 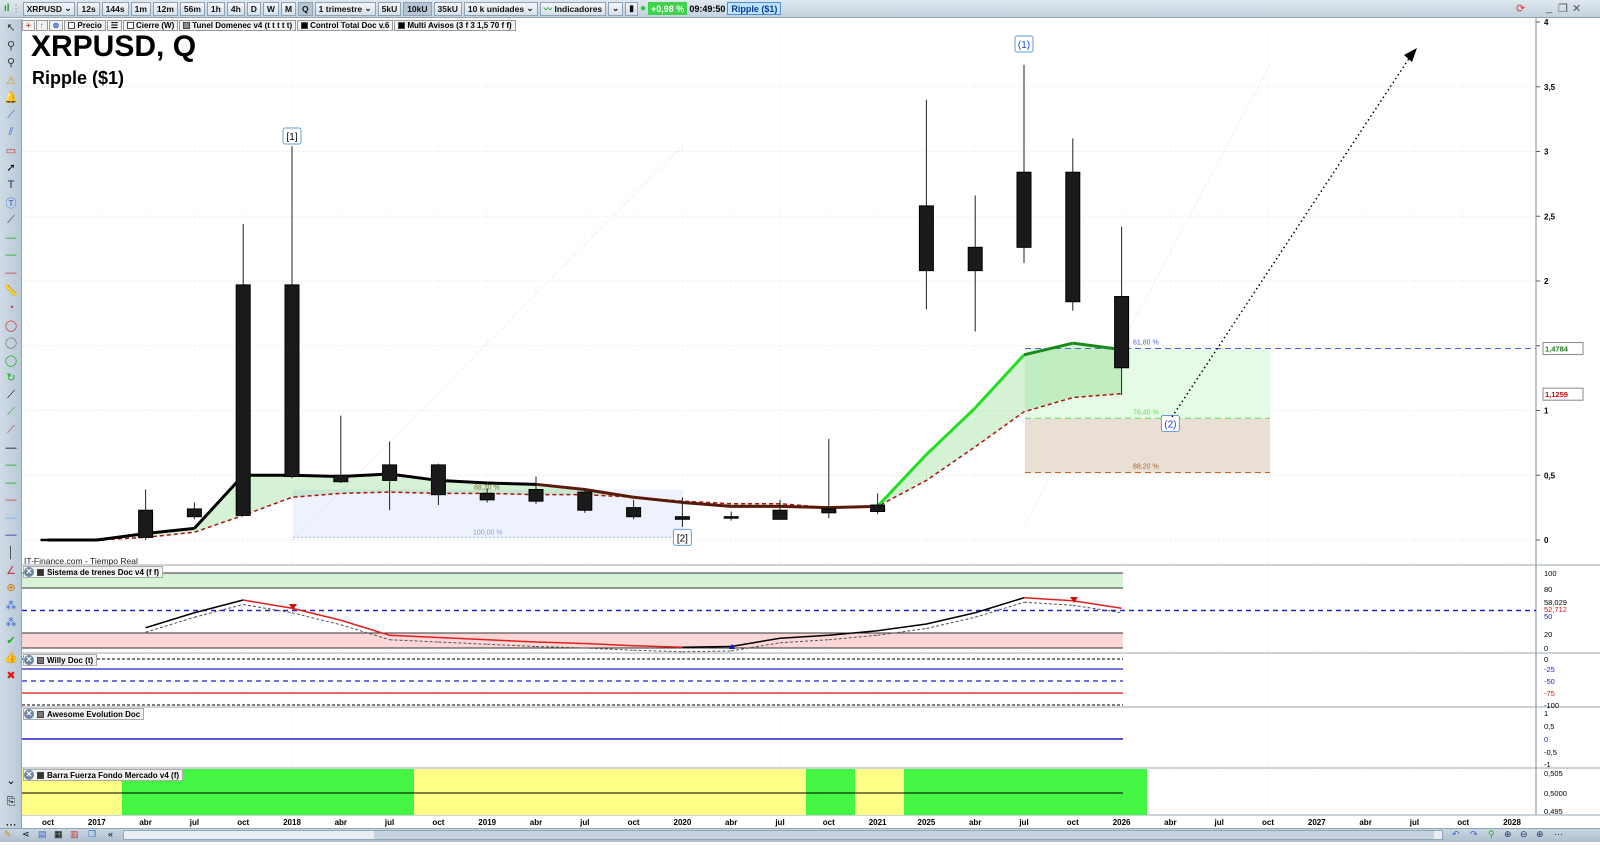 I want to click on y-tick-label: 0,5, so click(x=1550, y=475).